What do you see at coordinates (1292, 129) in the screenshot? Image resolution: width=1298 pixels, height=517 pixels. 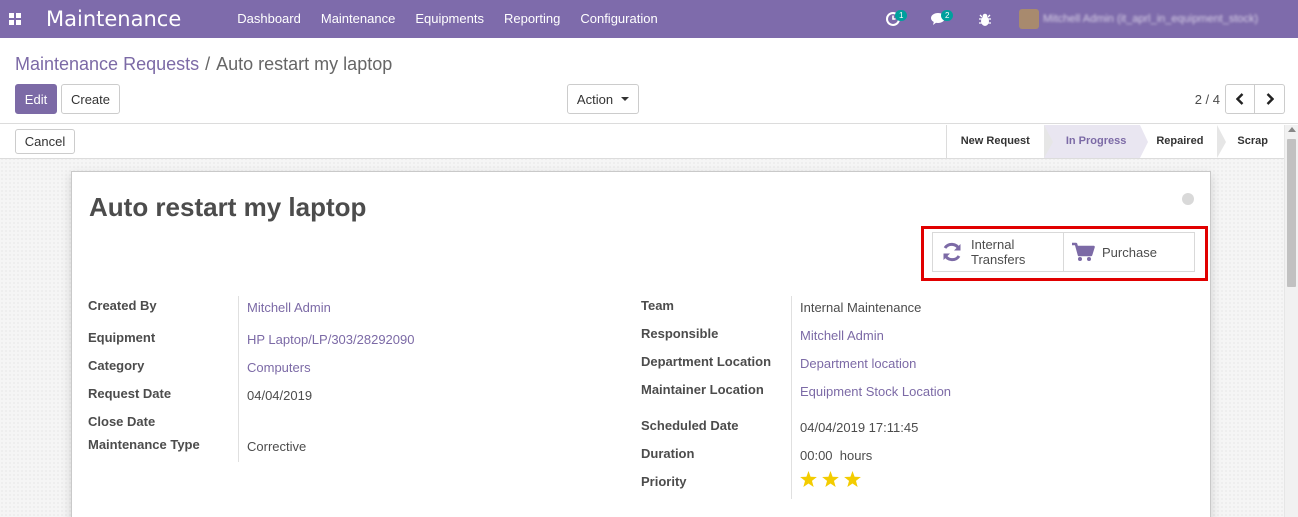 I see `scroll-up-arrow-icon` at bounding box center [1292, 129].